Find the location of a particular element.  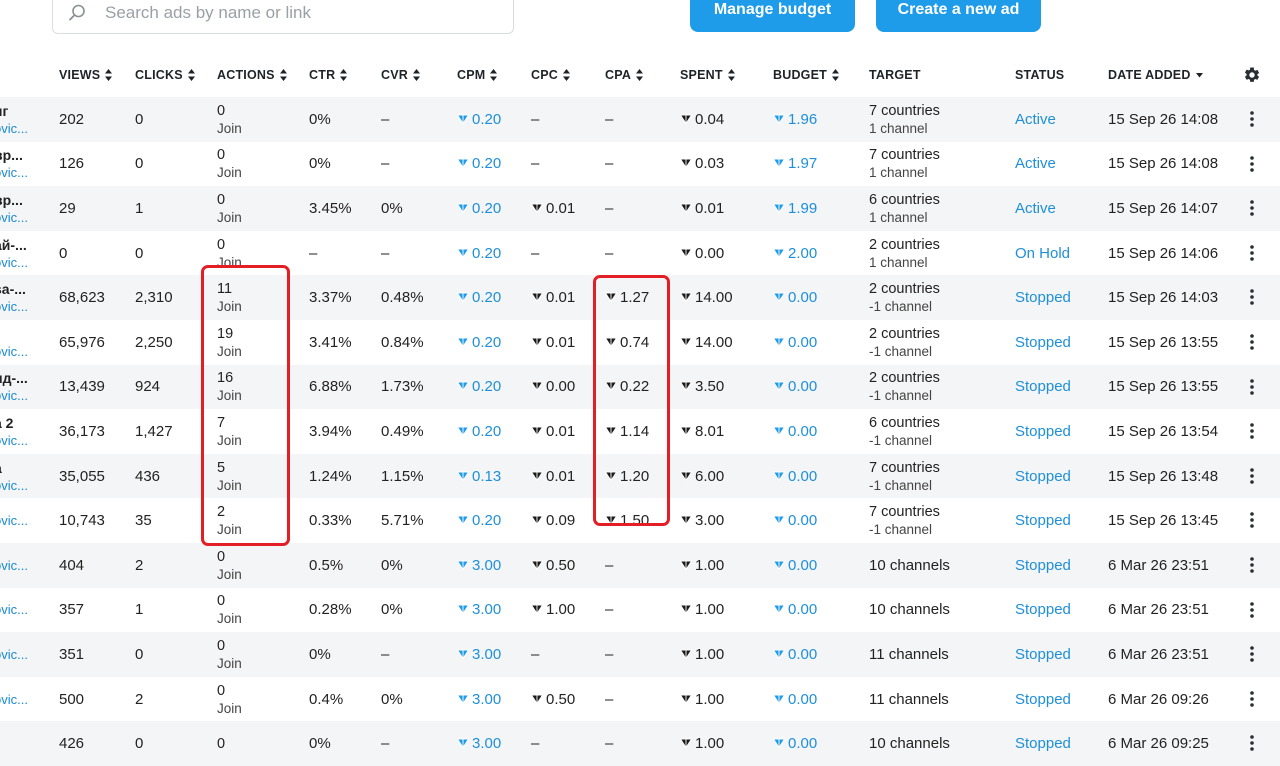

manage-budget-button: Manage budget is located at coordinates (772, 16).